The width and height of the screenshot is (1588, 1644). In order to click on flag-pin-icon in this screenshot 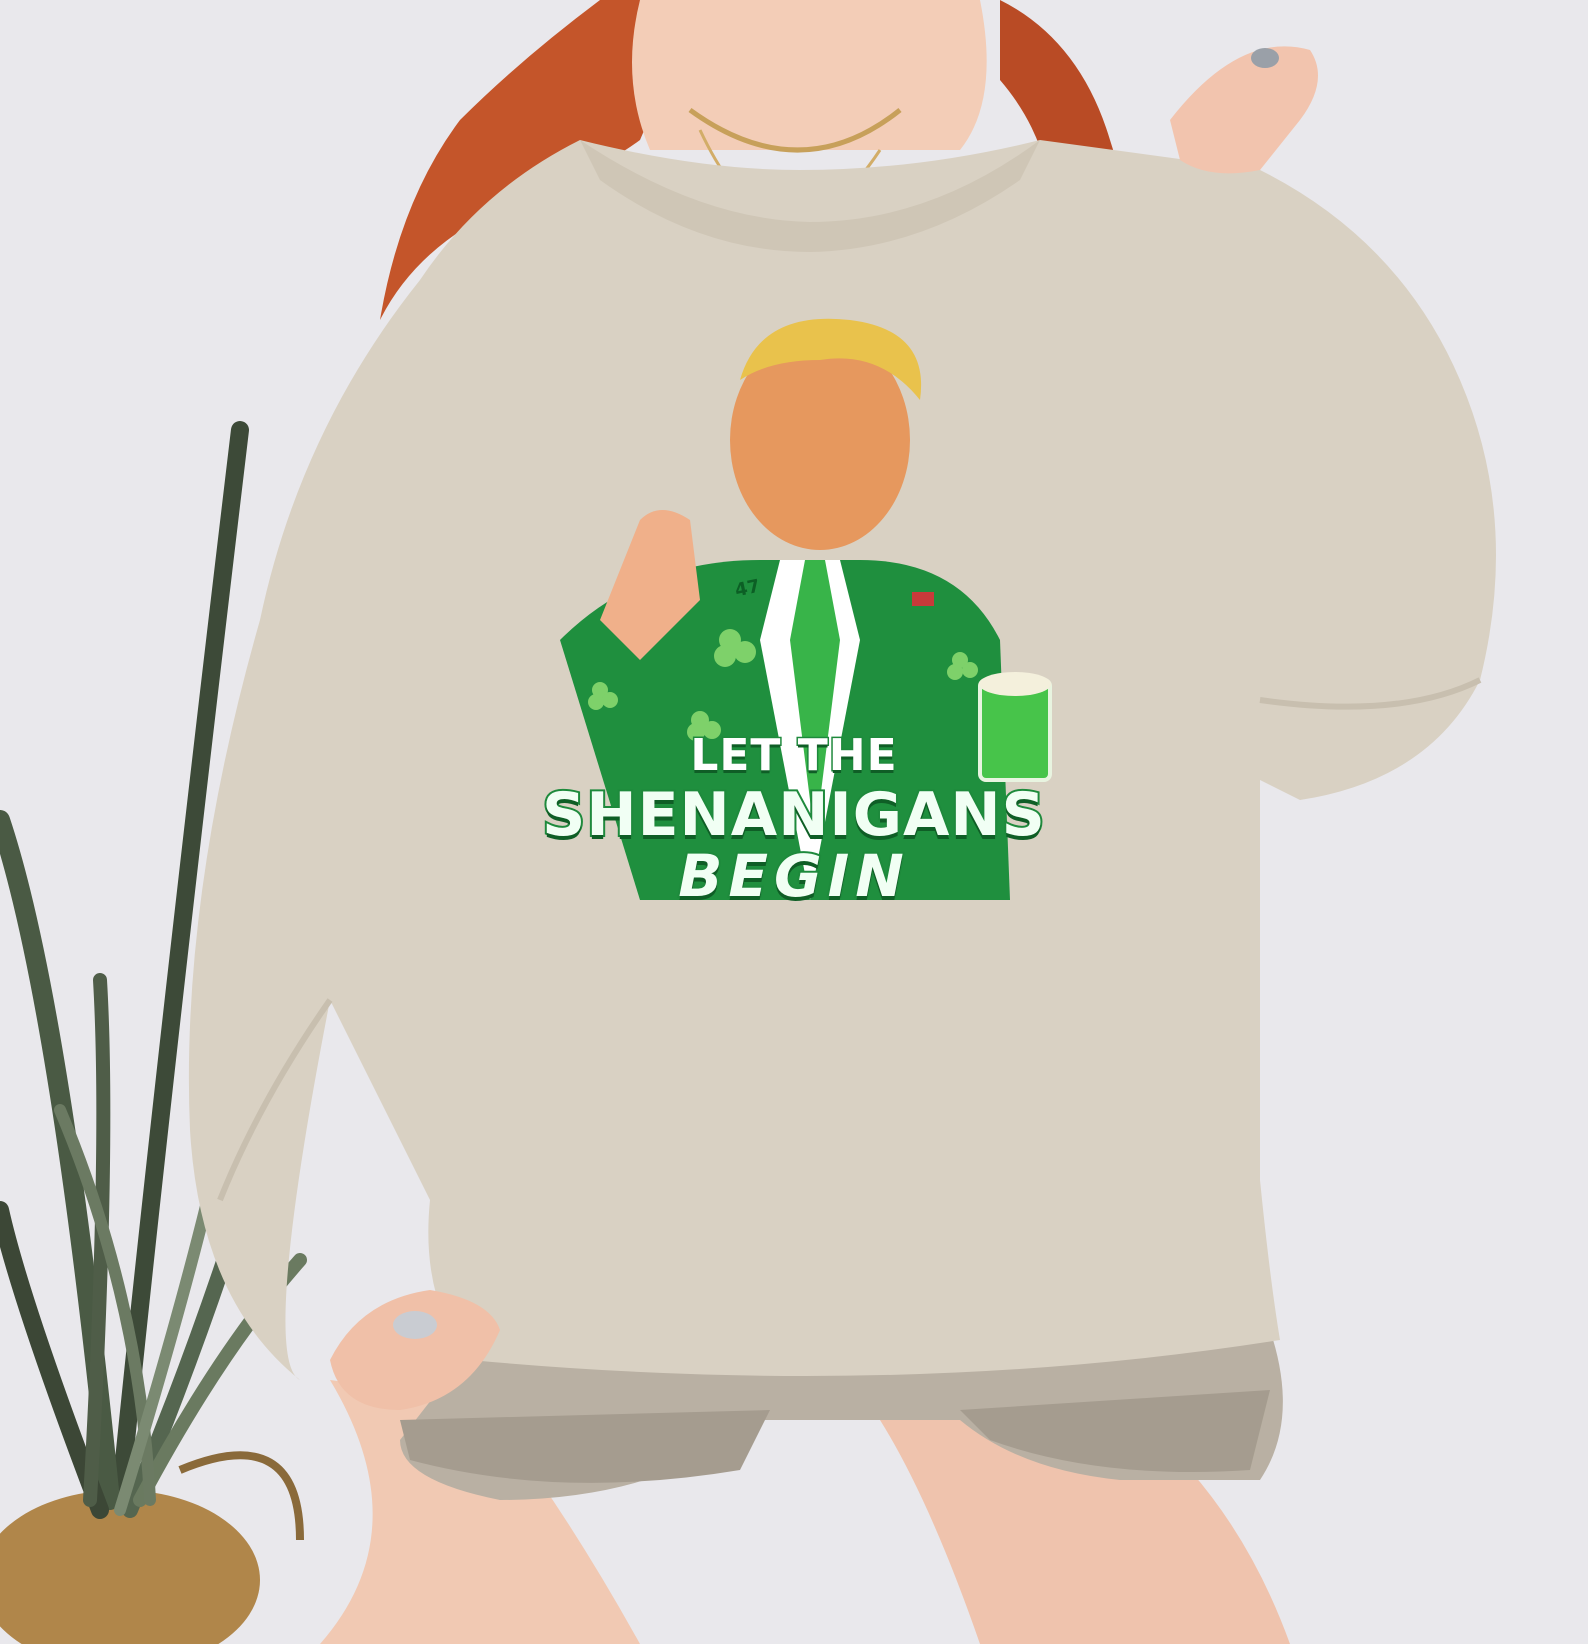, I will do `click(923, 599)`.